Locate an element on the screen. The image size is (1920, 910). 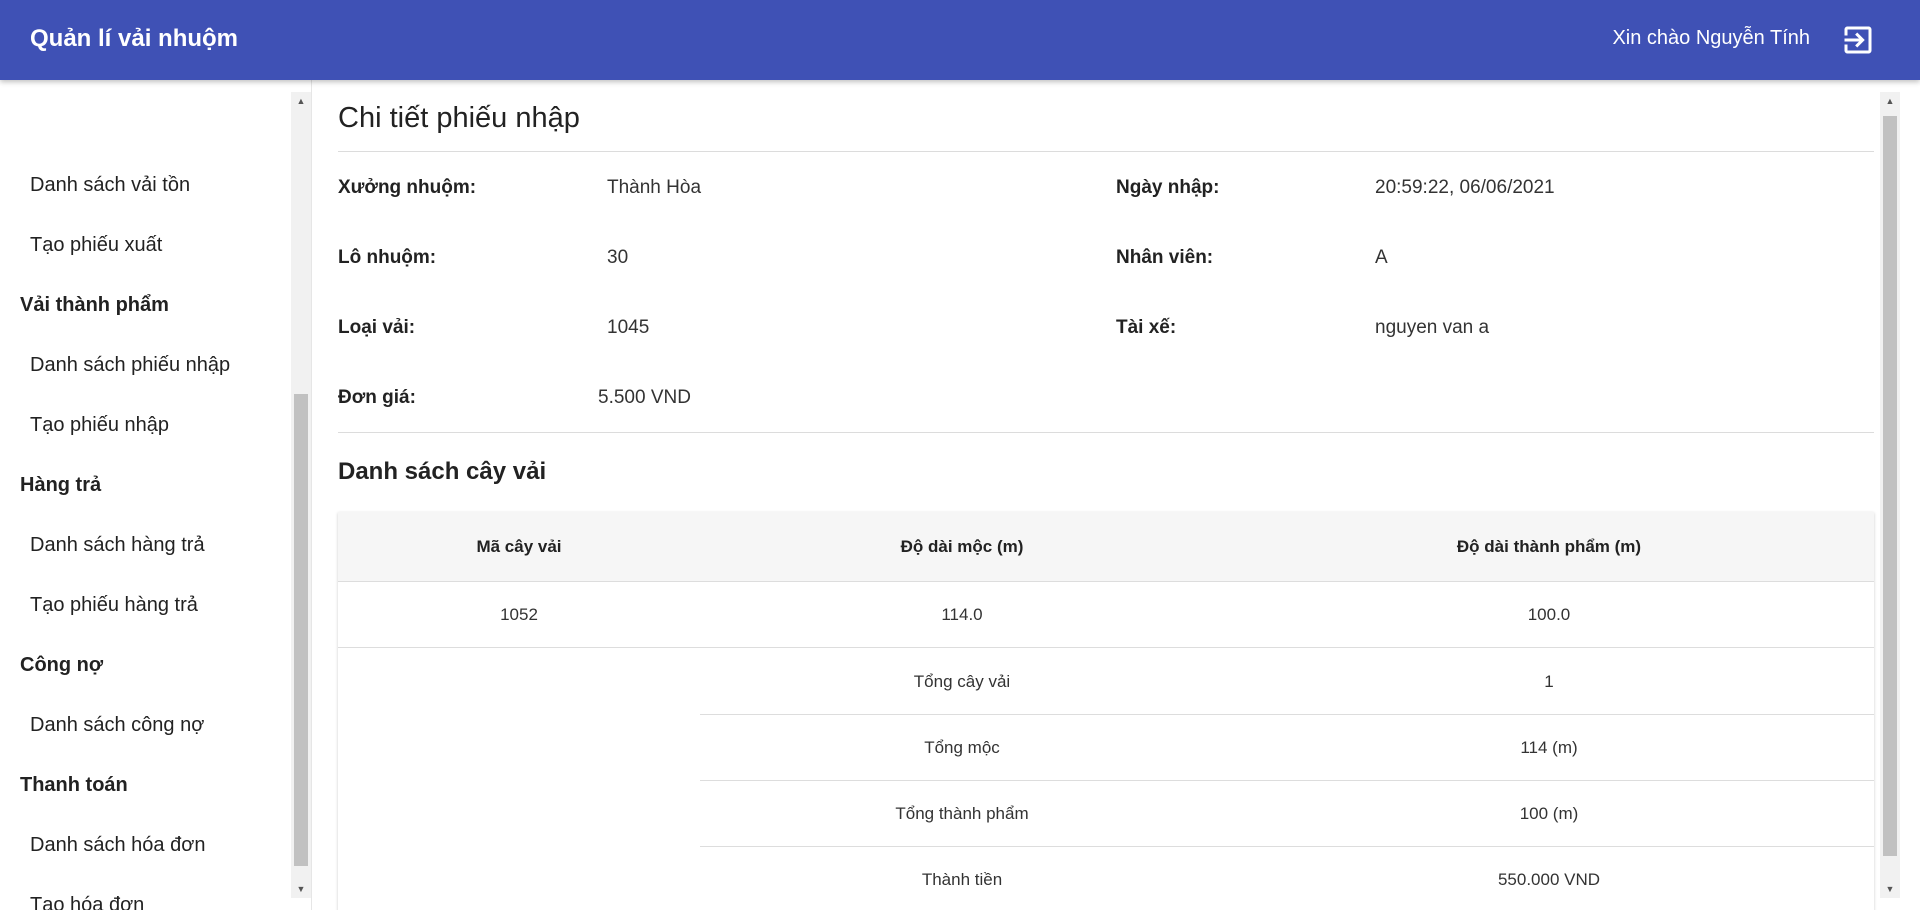
summary-value: 100 (m) is located at coordinates (1549, 813).